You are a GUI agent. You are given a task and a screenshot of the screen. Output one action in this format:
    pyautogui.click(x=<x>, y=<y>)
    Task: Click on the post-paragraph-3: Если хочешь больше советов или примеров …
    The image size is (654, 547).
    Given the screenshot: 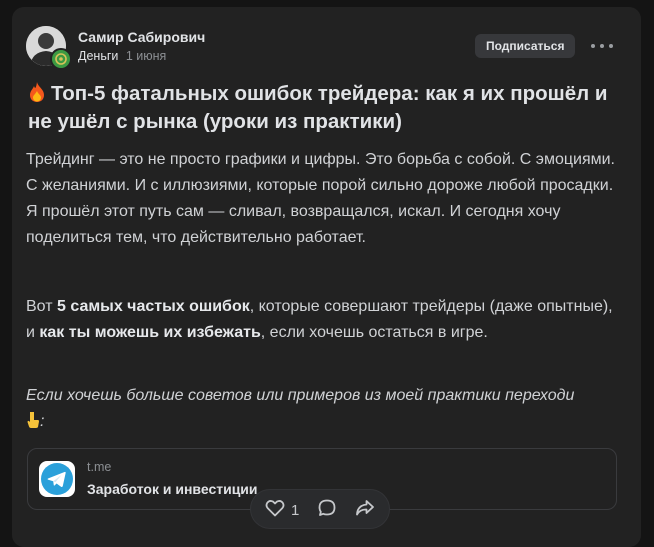 What is the action you would take?
    pyautogui.click(x=324, y=409)
    